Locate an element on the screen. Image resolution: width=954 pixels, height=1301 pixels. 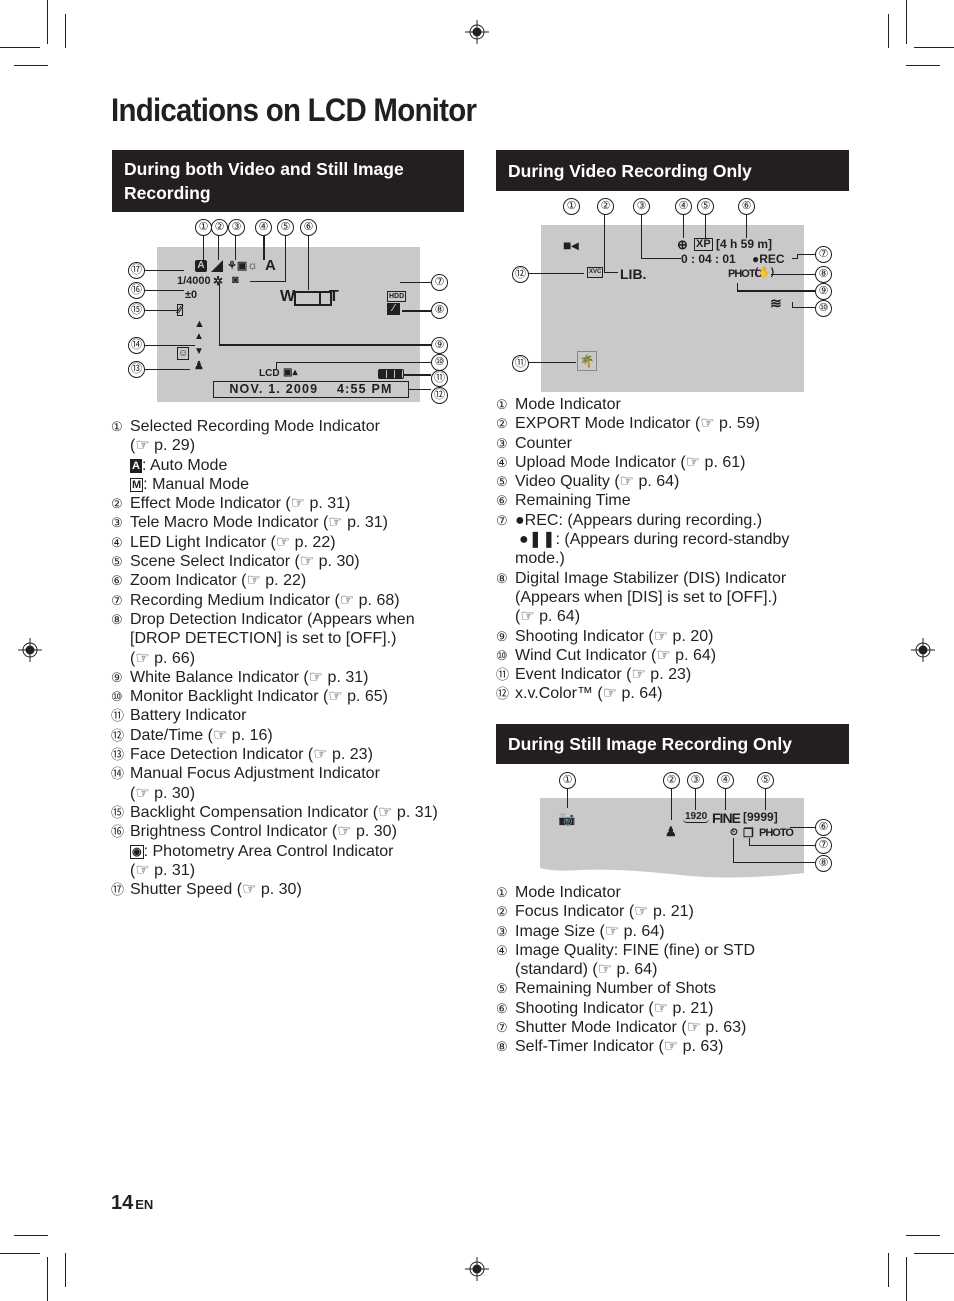
remaining-time-value: [4 h 59 m] is located at coordinates (744, 244).